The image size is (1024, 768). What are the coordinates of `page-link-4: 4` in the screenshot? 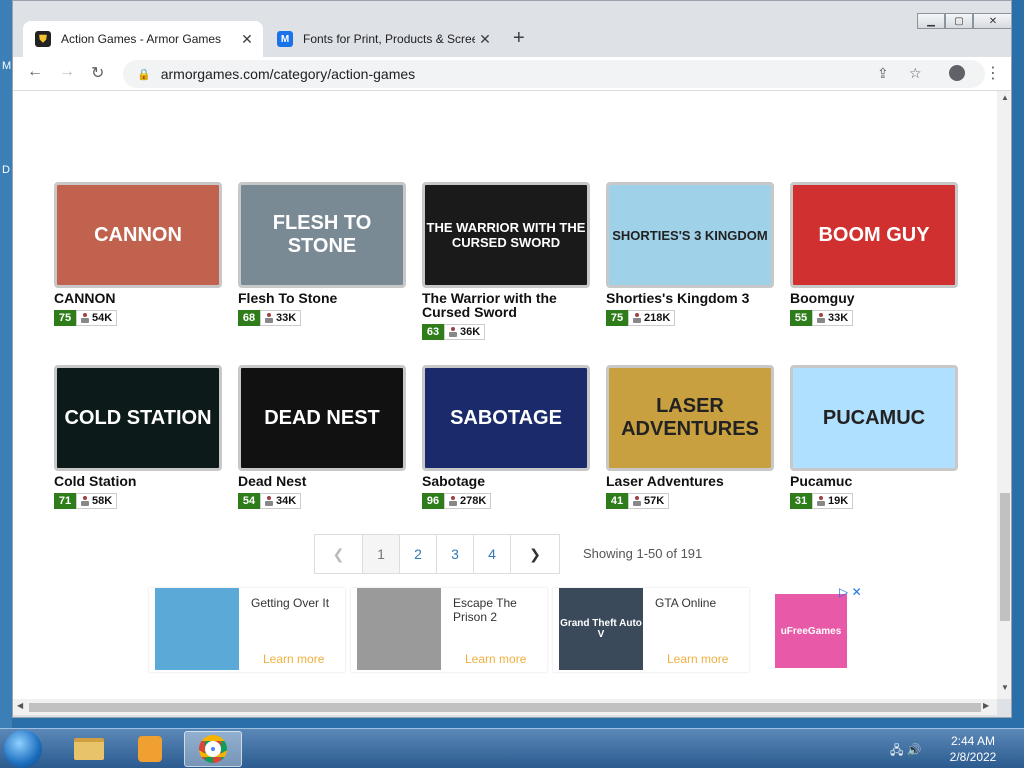 It's located at (492, 554).